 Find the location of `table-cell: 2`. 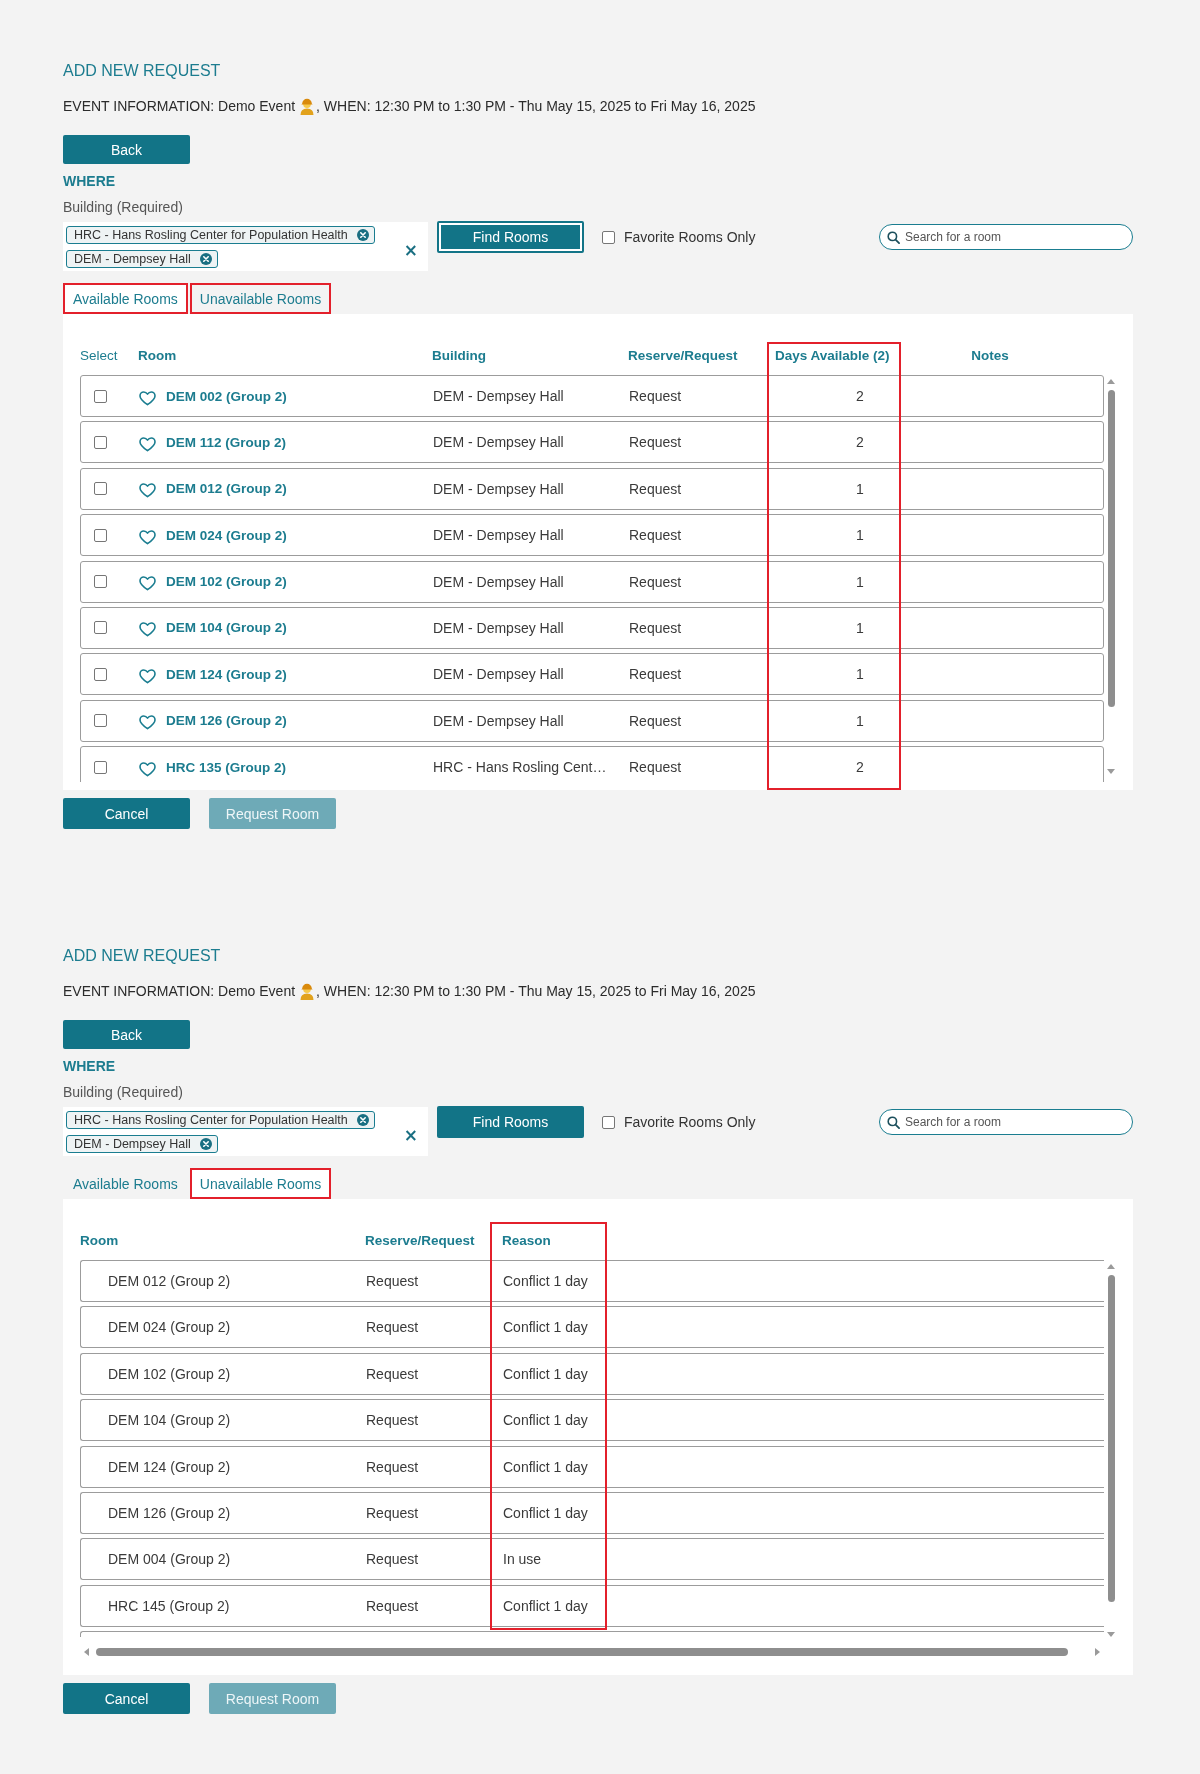

table-cell: 2 is located at coordinates (860, 767).